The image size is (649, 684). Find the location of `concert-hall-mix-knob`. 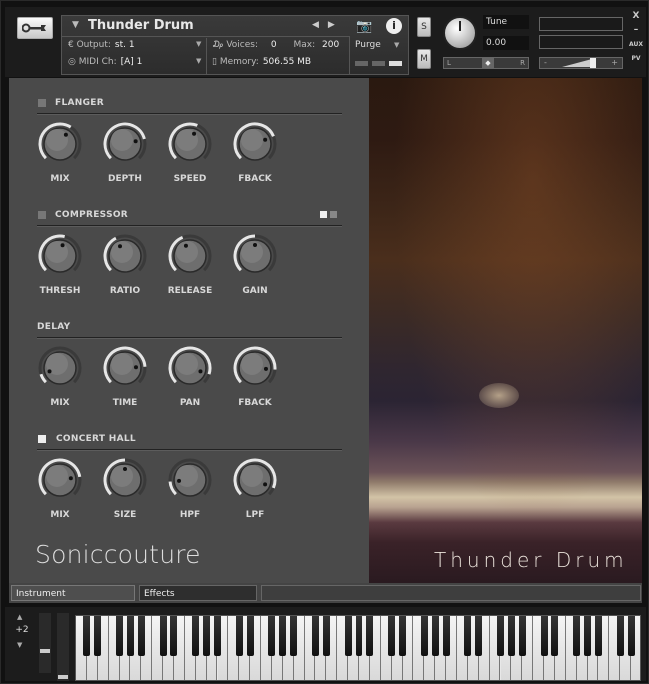

concert-hall-mix-knob is located at coordinates (60, 480).